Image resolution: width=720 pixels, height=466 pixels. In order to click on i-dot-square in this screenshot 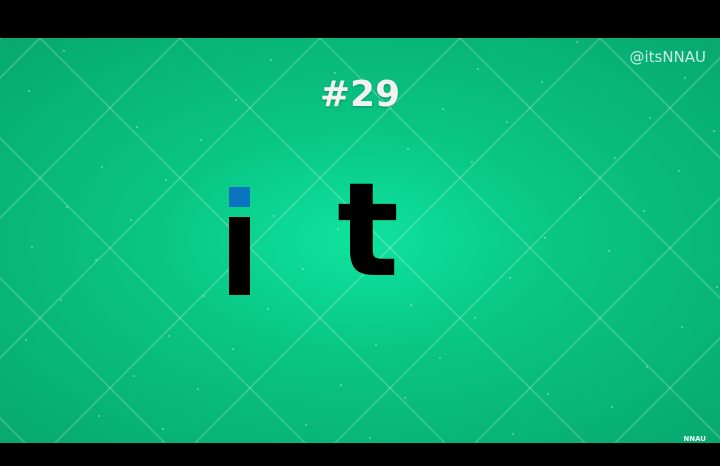, I will do `click(239, 197)`.